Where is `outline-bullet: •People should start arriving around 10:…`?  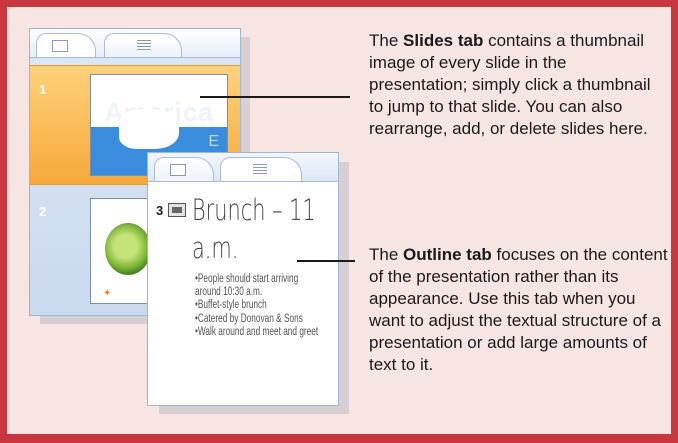
outline-bullet: •People should start arriving around 10:… is located at coordinates (260, 286).